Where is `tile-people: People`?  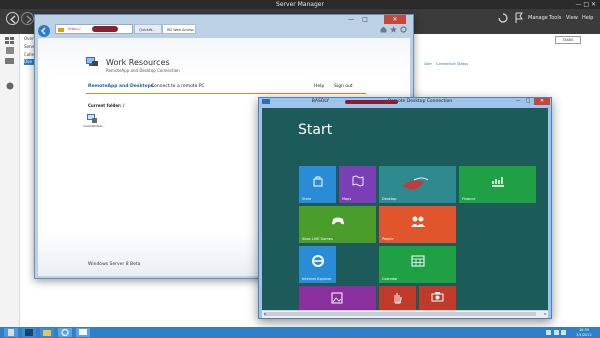
tile-people: People is located at coordinates (417, 224).